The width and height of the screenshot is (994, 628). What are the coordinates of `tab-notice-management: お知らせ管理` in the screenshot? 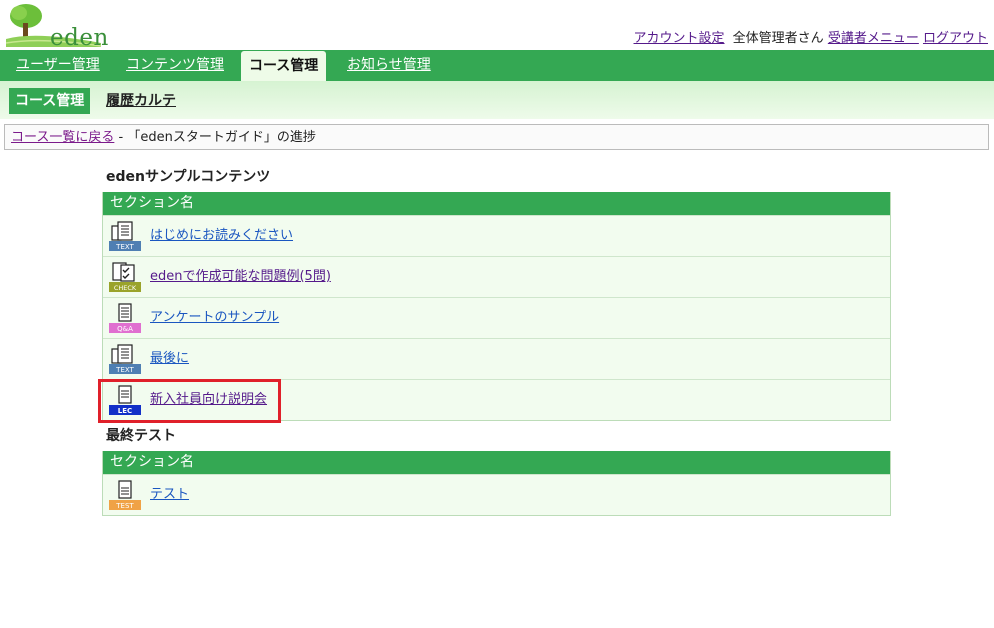 It's located at (389, 65).